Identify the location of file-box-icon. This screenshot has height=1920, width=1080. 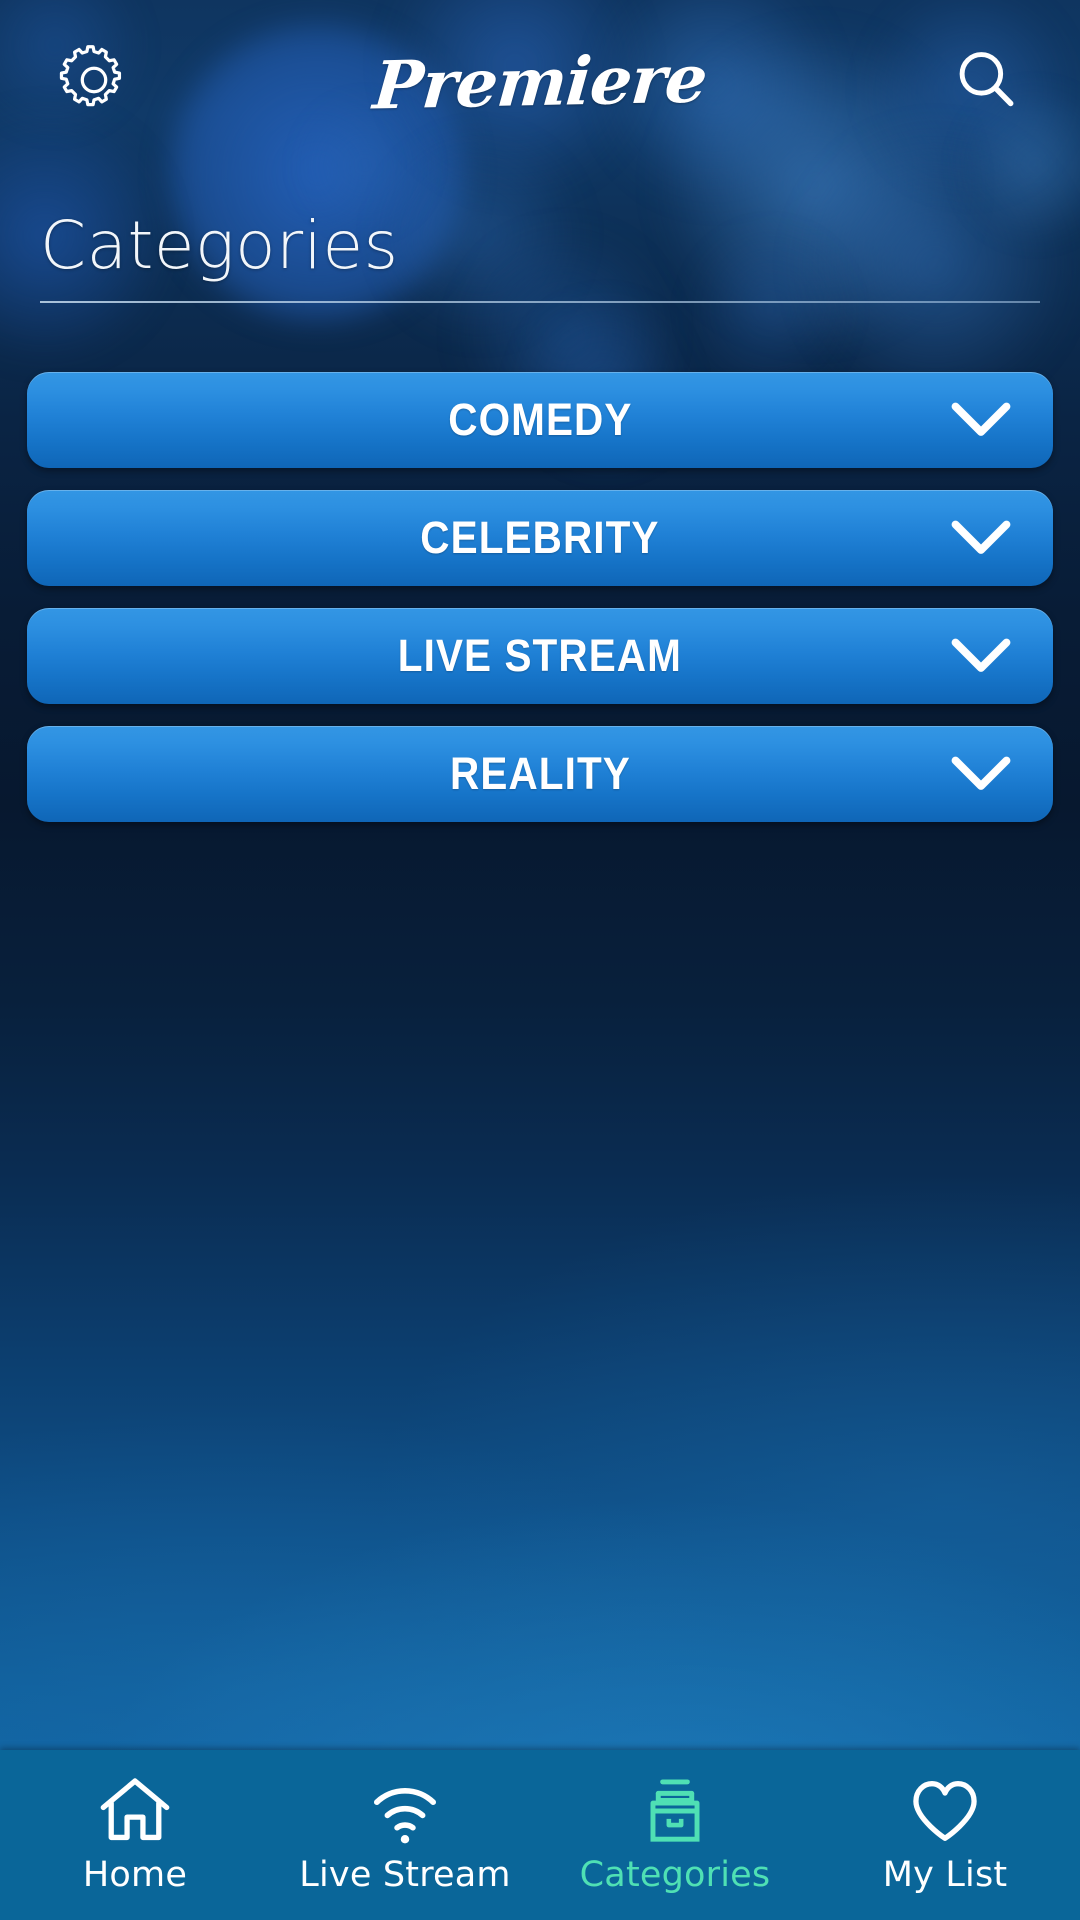
(675, 1811).